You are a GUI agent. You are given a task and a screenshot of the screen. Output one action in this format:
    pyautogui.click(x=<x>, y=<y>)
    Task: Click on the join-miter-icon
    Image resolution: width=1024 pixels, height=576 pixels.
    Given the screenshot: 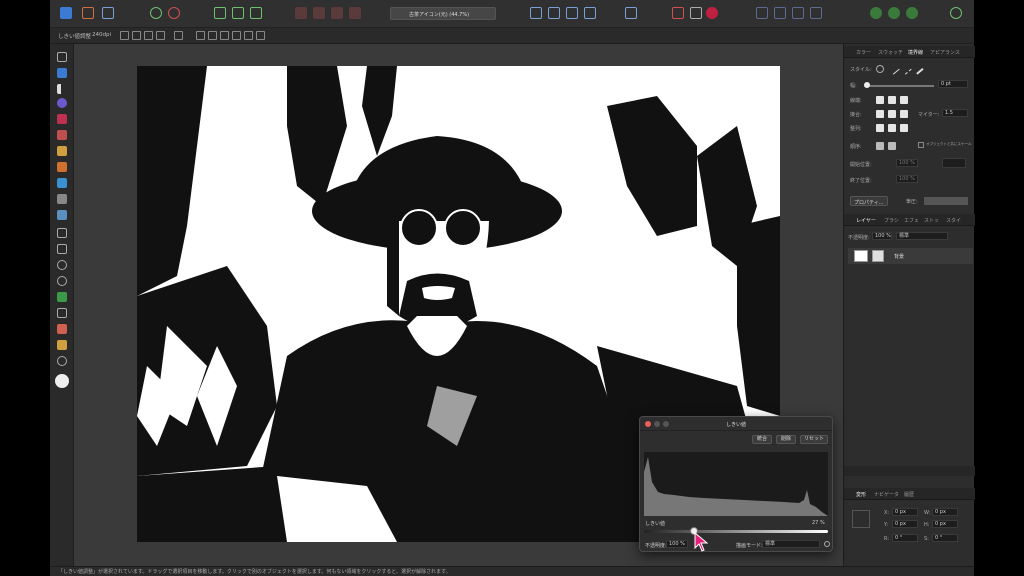 What is the action you would take?
    pyautogui.click(x=880, y=114)
    